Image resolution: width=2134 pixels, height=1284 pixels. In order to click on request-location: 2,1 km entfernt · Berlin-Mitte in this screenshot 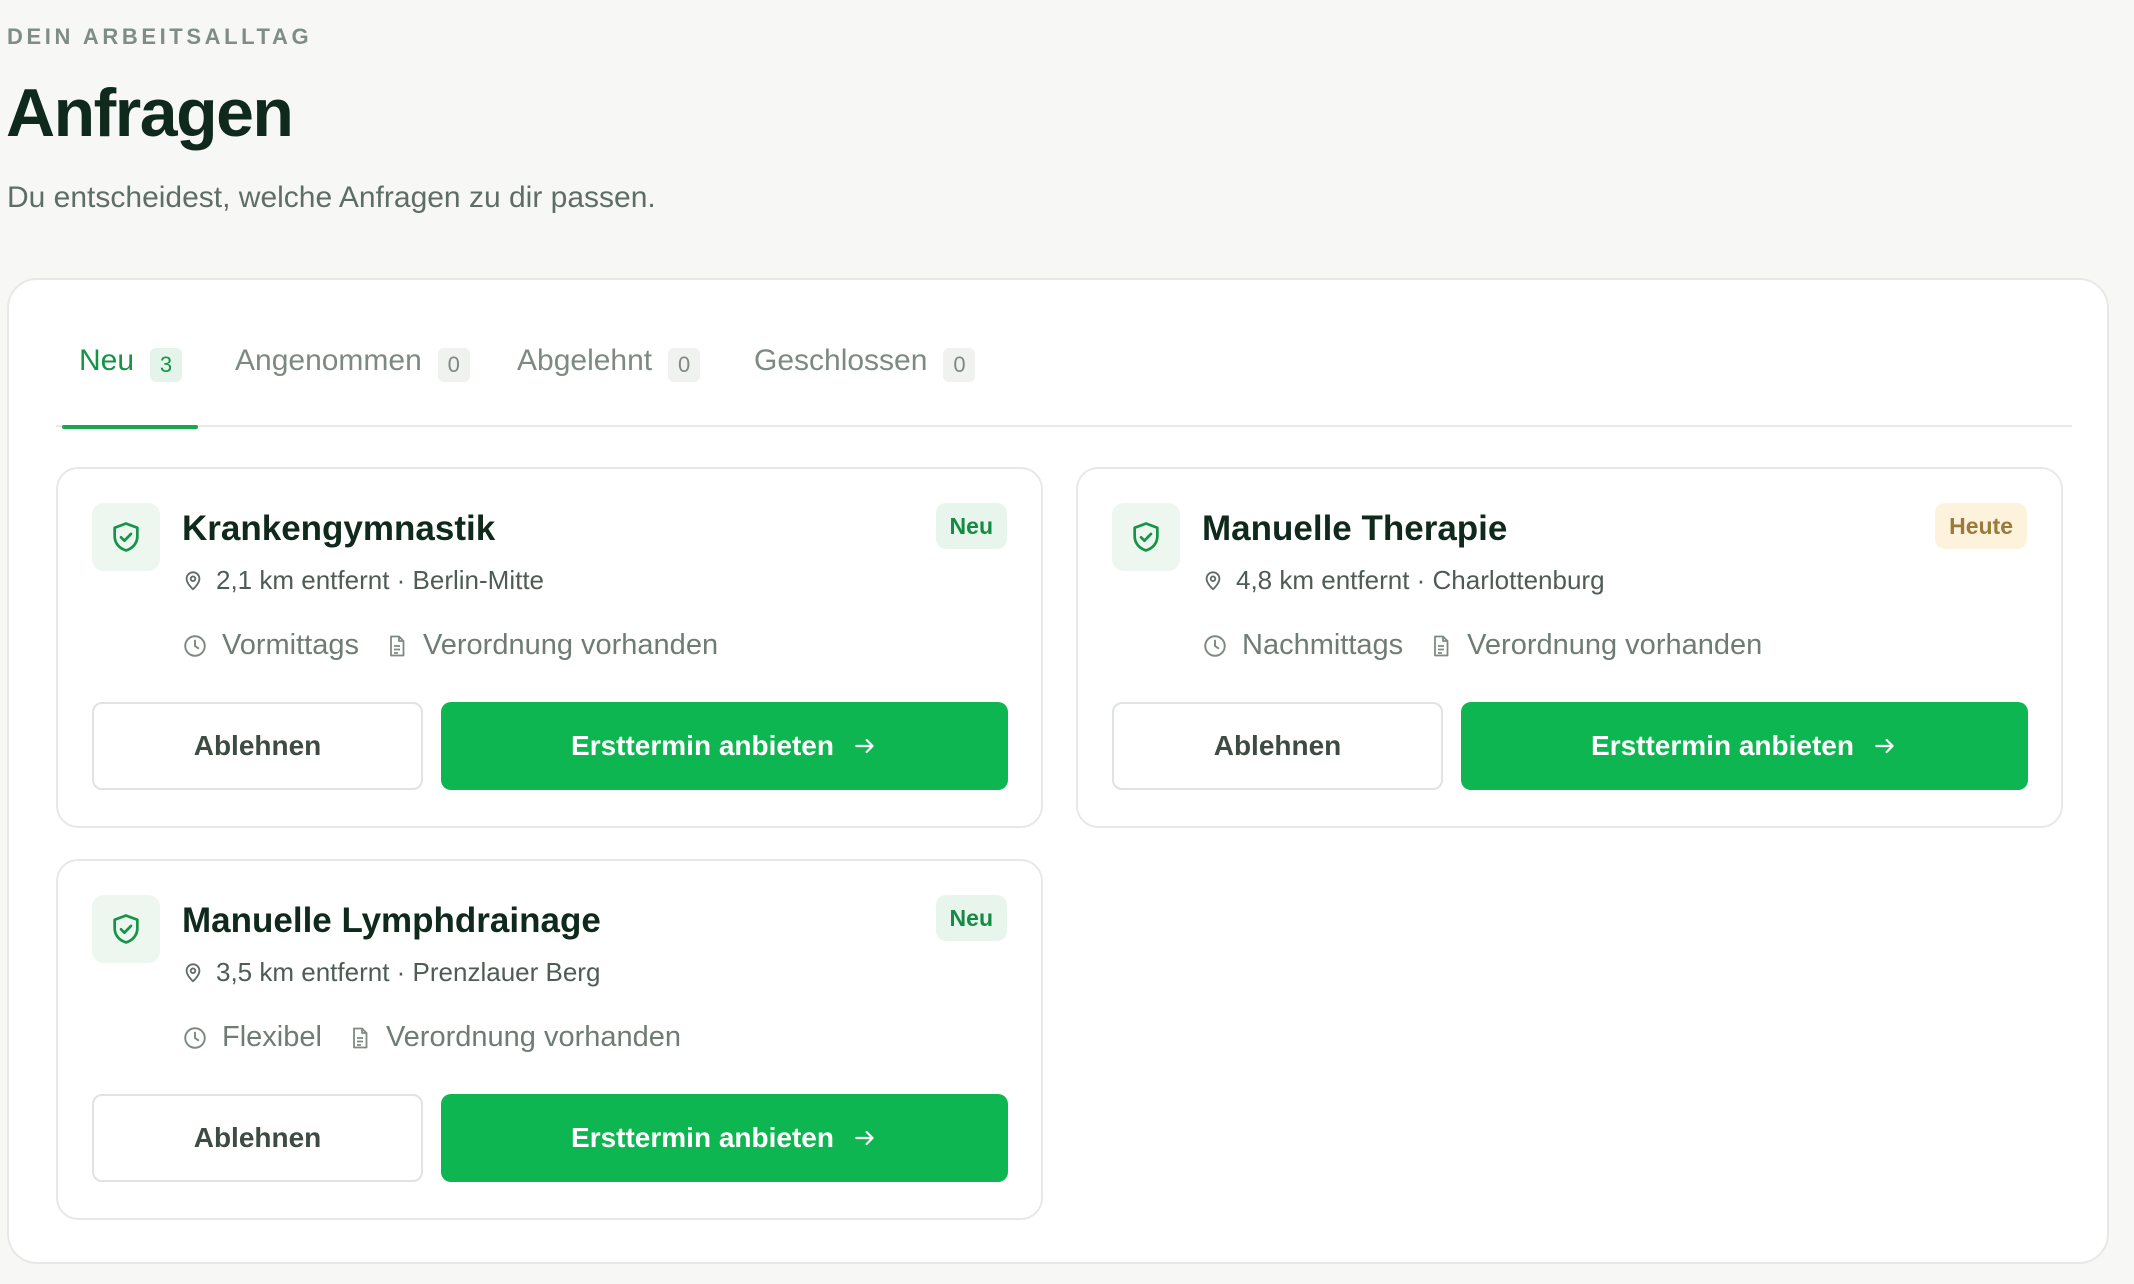, I will do `click(363, 580)`.